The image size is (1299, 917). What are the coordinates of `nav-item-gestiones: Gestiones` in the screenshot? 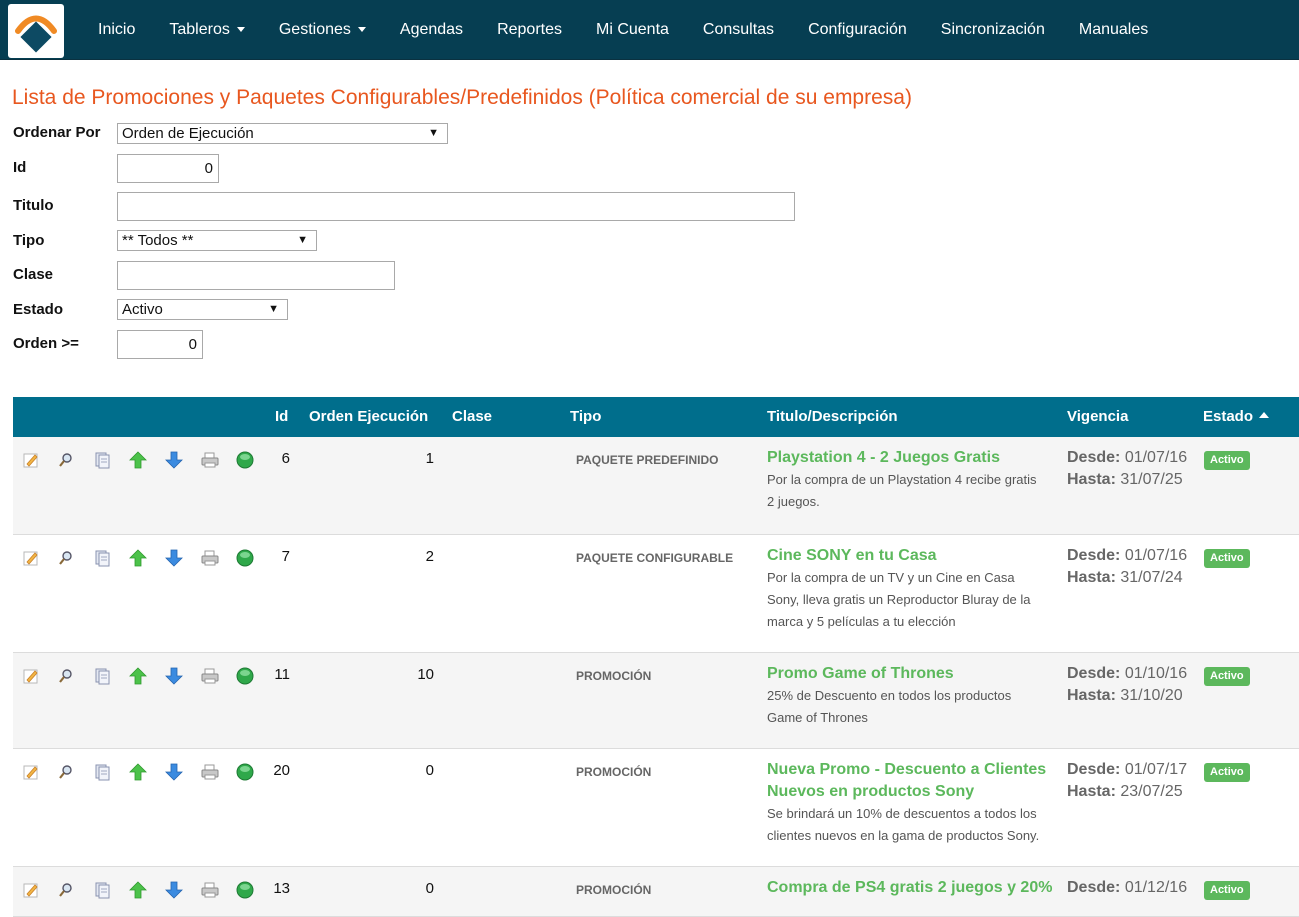 It's located at (322, 30).